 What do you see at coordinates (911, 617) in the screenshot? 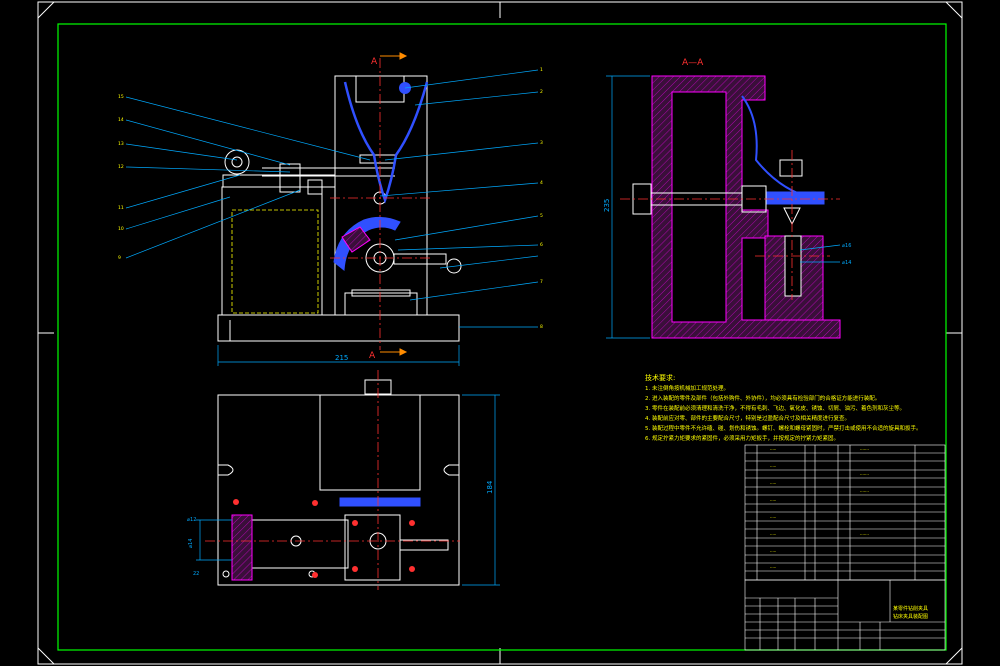
I see `title-line-2: 钻床夹具装配图` at bounding box center [911, 617].